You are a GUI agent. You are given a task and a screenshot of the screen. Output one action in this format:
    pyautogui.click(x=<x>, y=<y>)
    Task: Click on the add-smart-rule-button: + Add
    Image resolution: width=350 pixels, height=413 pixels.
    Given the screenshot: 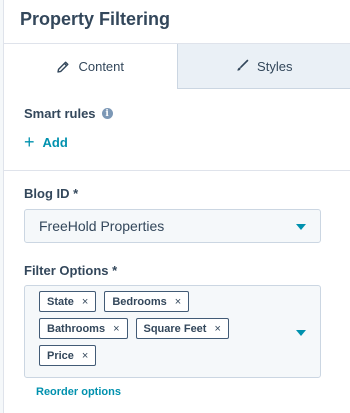 What is the action you would take?
    pyautogui.click(x=46, y=142)
    